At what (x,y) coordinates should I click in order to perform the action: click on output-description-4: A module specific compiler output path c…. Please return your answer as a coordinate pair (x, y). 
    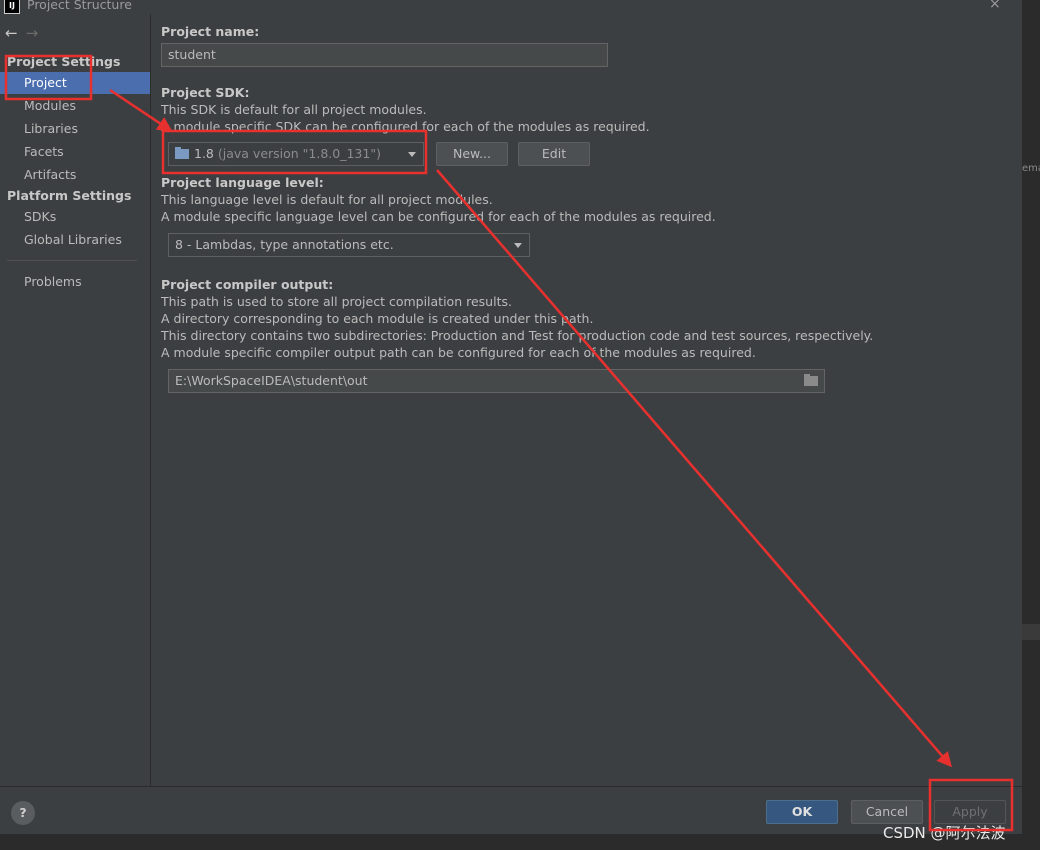
    Looking at the image, I should click on (458, 352).